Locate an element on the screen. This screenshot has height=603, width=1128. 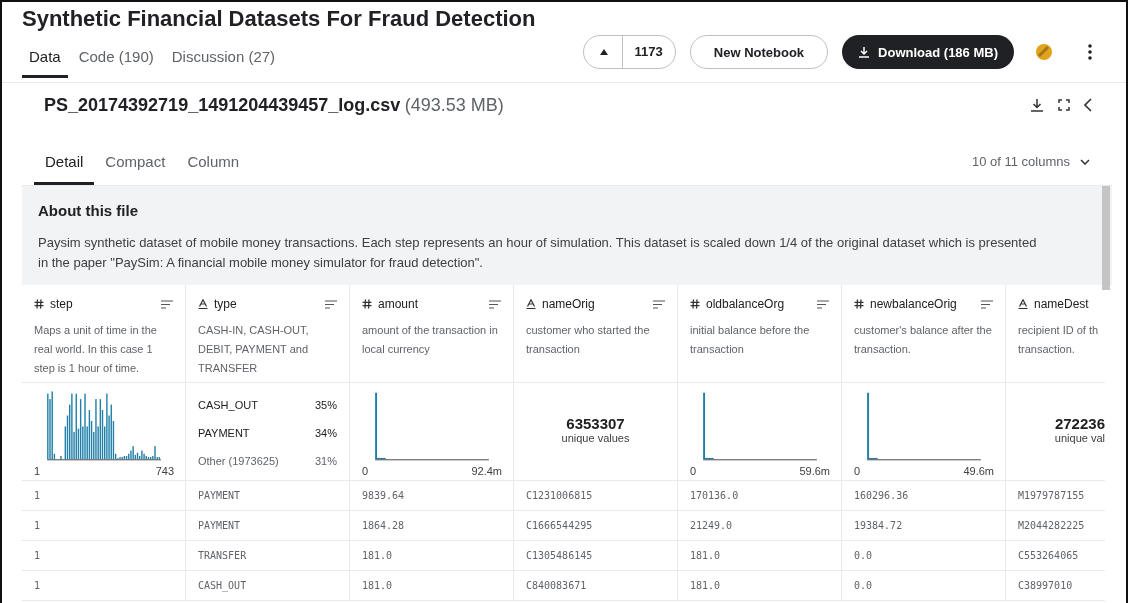
table-cell: M1979787155 is located at coordinates (1055, 496).